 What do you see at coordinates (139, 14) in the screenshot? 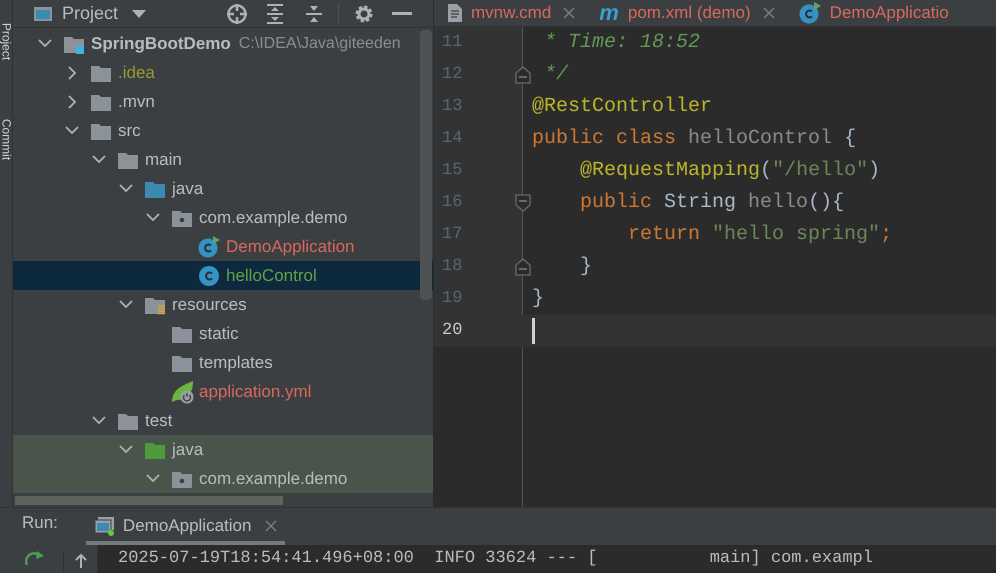
I see `dropdown-caret-icon` at bounding box center [139, 14].